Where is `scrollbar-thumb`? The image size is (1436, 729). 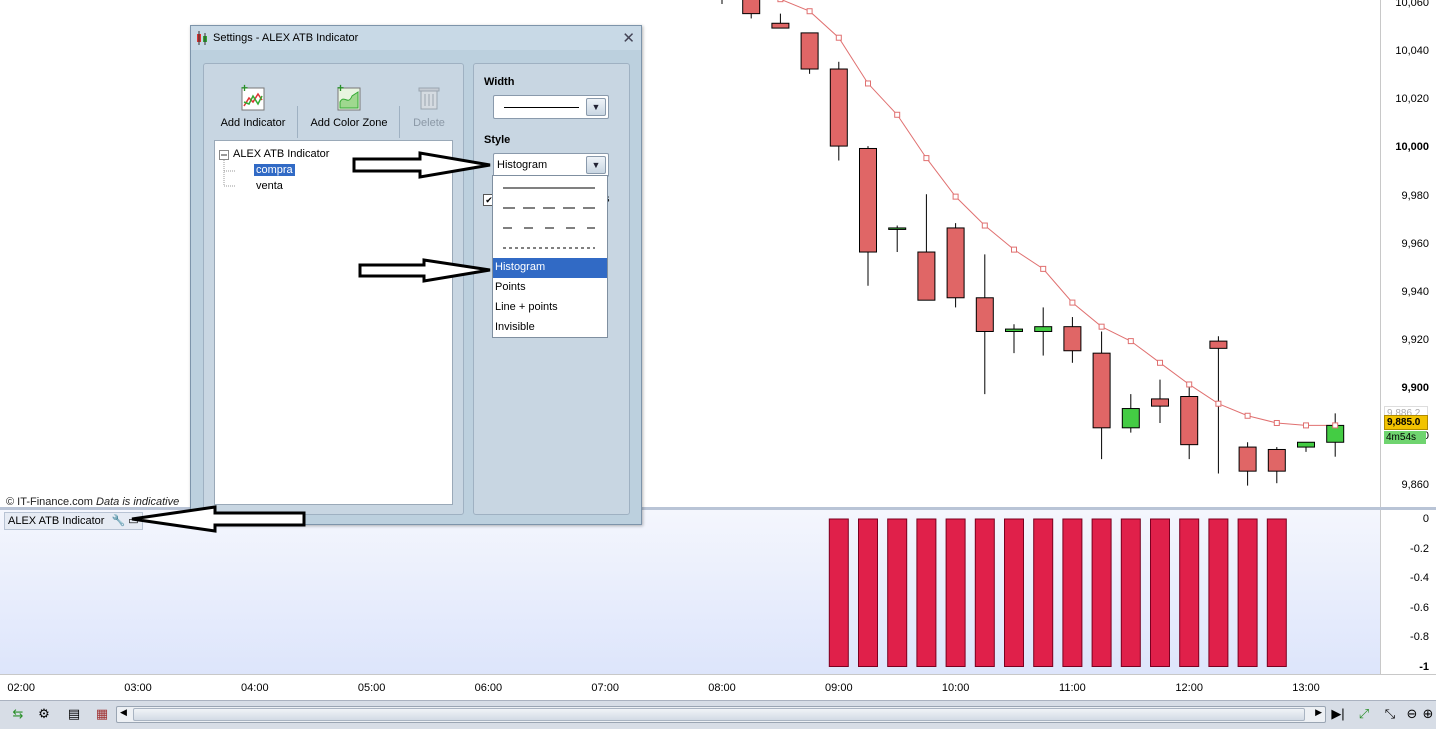
scrollbar-thumb is located at coordinates (719, 714).